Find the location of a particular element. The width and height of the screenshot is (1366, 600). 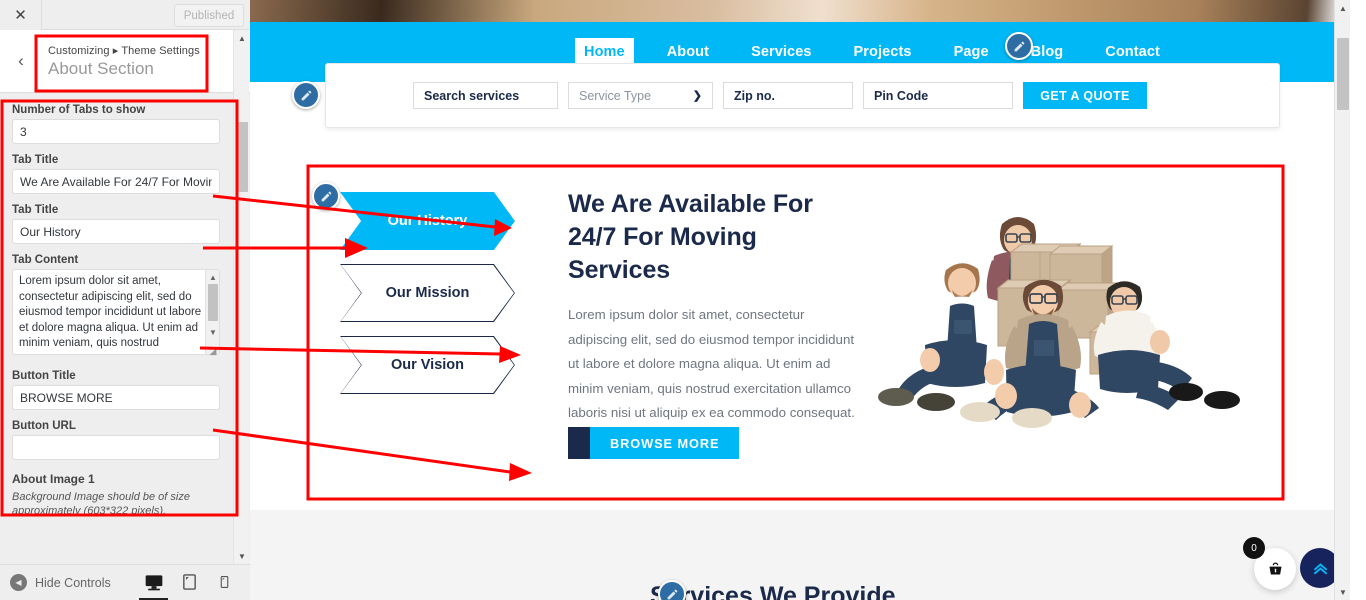

zip-input: Zip no. is located at coordinates (788, 95).